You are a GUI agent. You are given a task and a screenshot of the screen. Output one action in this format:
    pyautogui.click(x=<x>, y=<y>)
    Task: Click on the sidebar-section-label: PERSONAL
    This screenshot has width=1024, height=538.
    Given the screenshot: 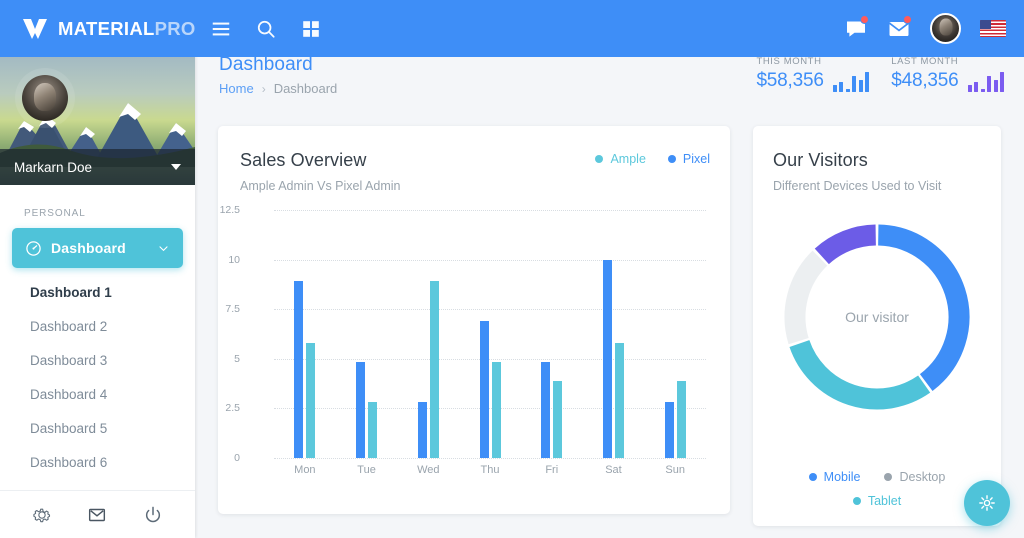 What is the action you would take?
    pyautogui.click(x=55, y=213)
    